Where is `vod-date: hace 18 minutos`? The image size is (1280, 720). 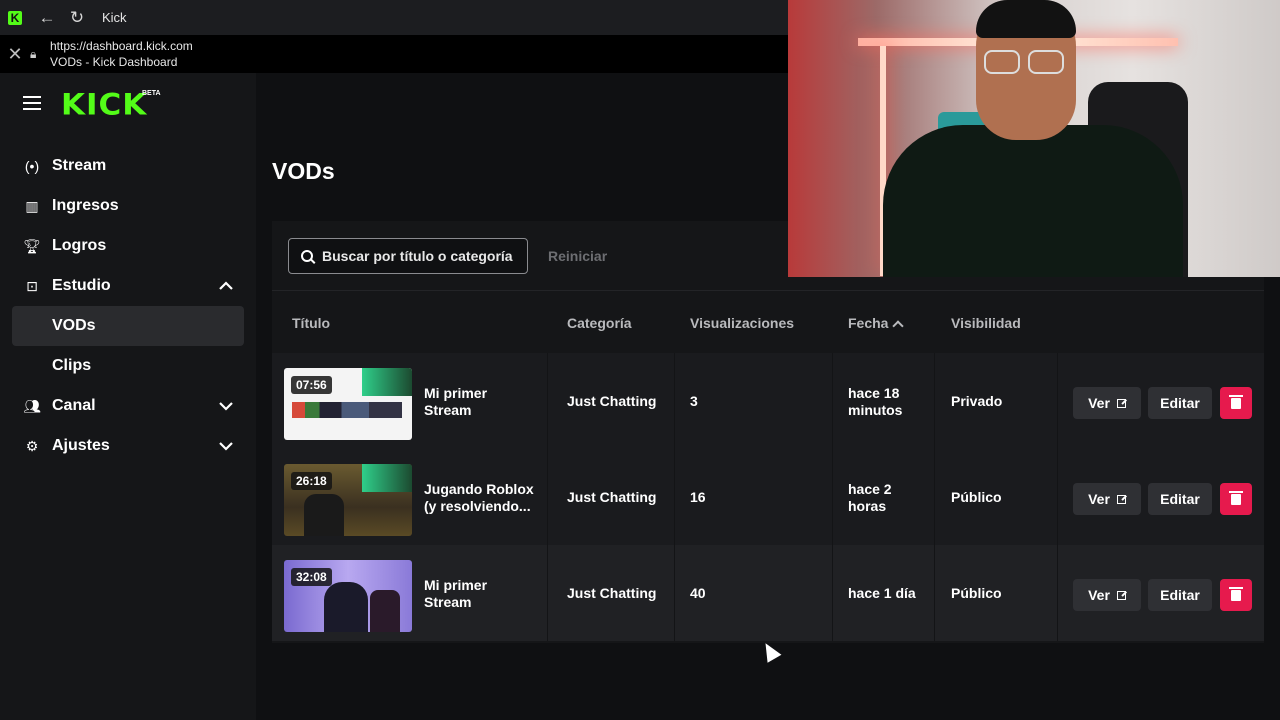 vod-date: hace 18 minutos is located at coordinates (875, 402).